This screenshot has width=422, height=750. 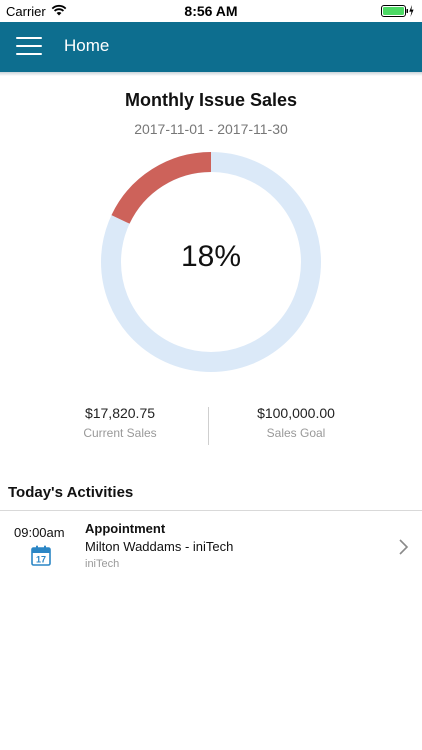 I want to click on sales-goal-stat: $100,000.00 Sales Goal, so click(x=296, y=422).